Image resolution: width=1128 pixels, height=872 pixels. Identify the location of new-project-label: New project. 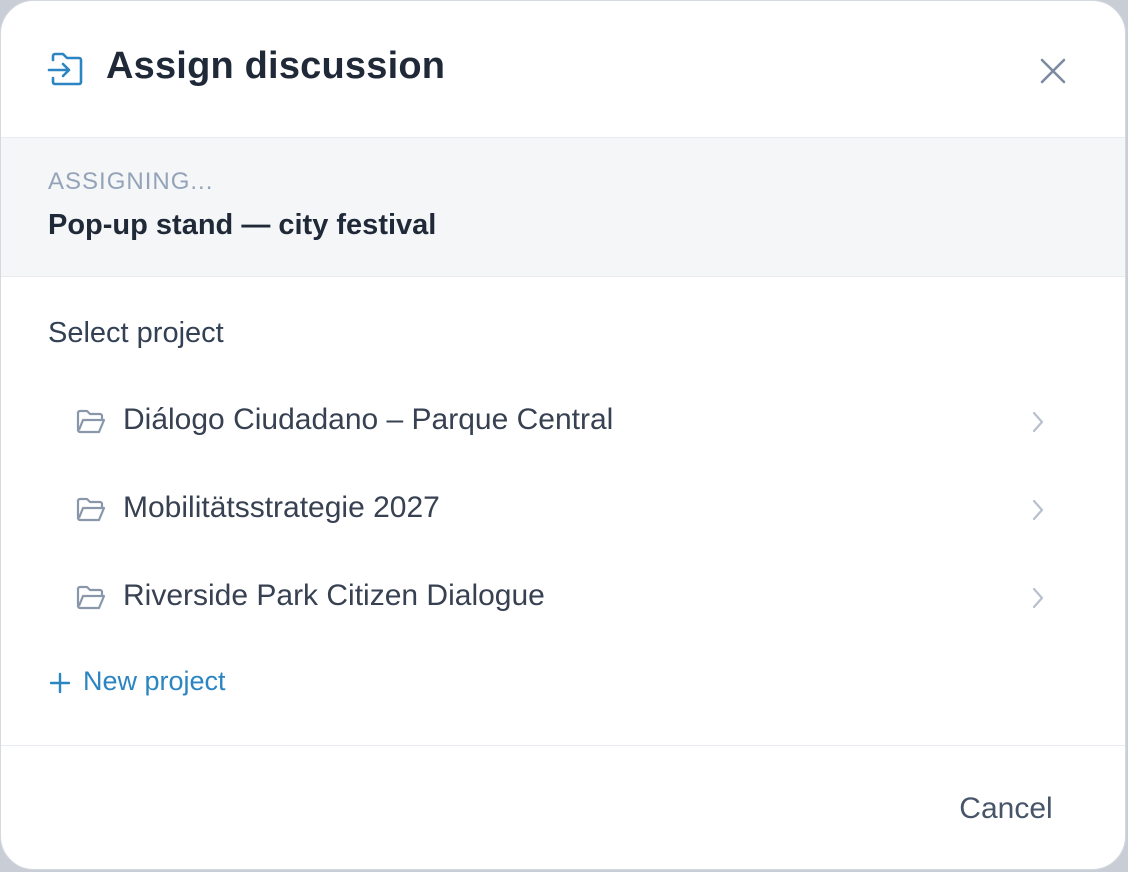
(154, 681).